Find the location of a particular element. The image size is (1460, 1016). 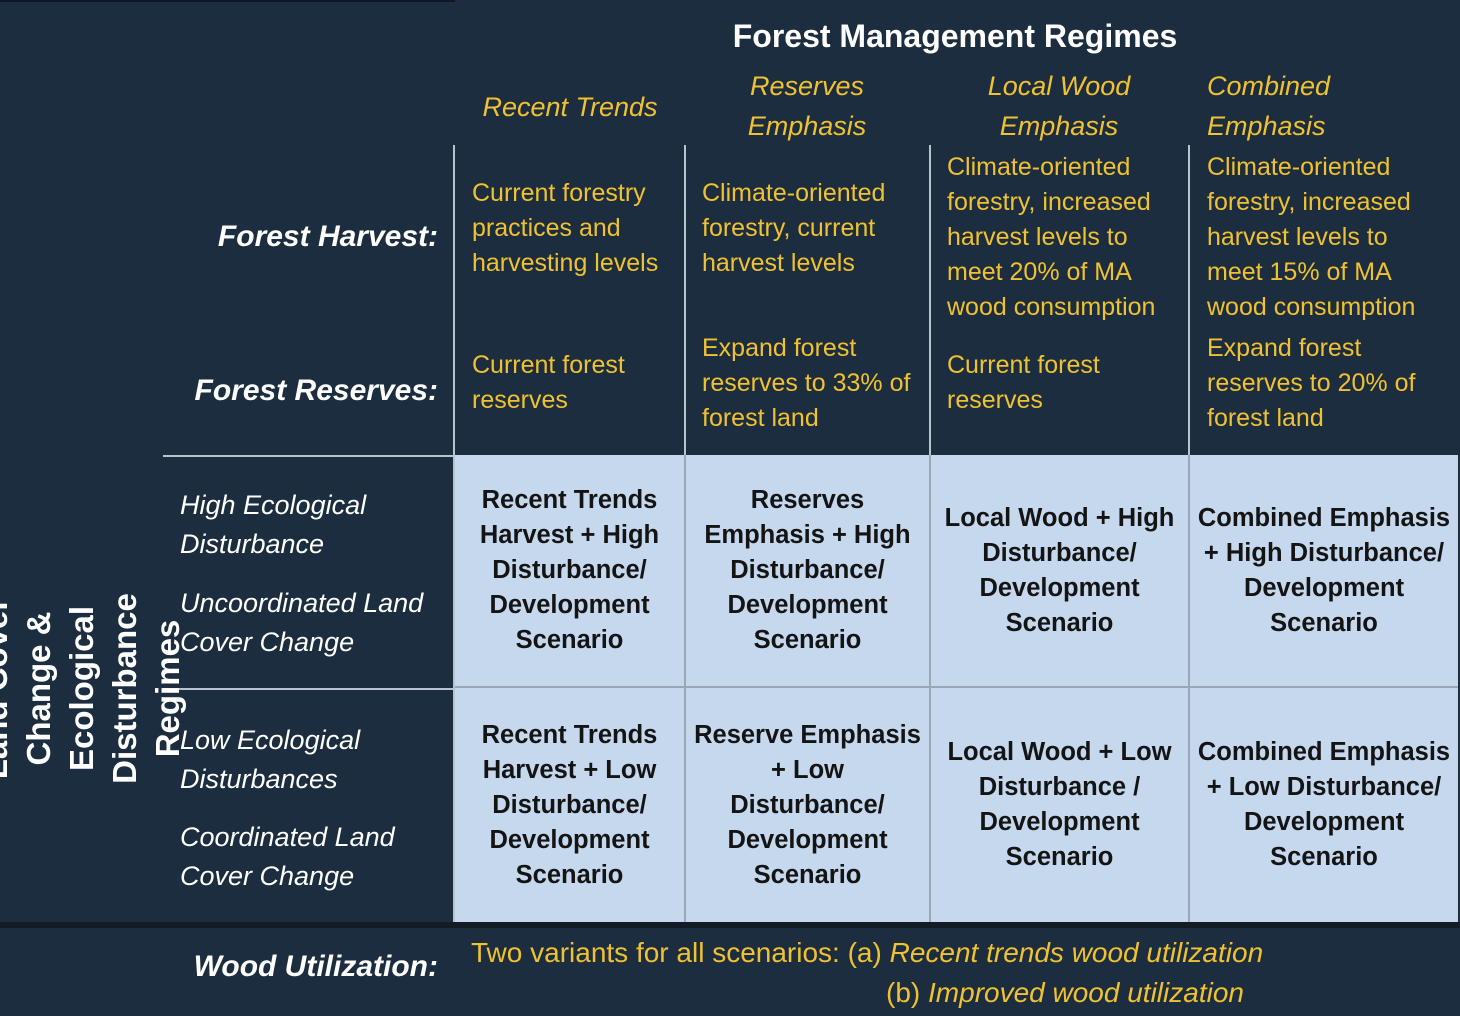

uncoordinated-land-cover-label: Uncoordinated Land Cover Change is located at coordinates (302, 622).